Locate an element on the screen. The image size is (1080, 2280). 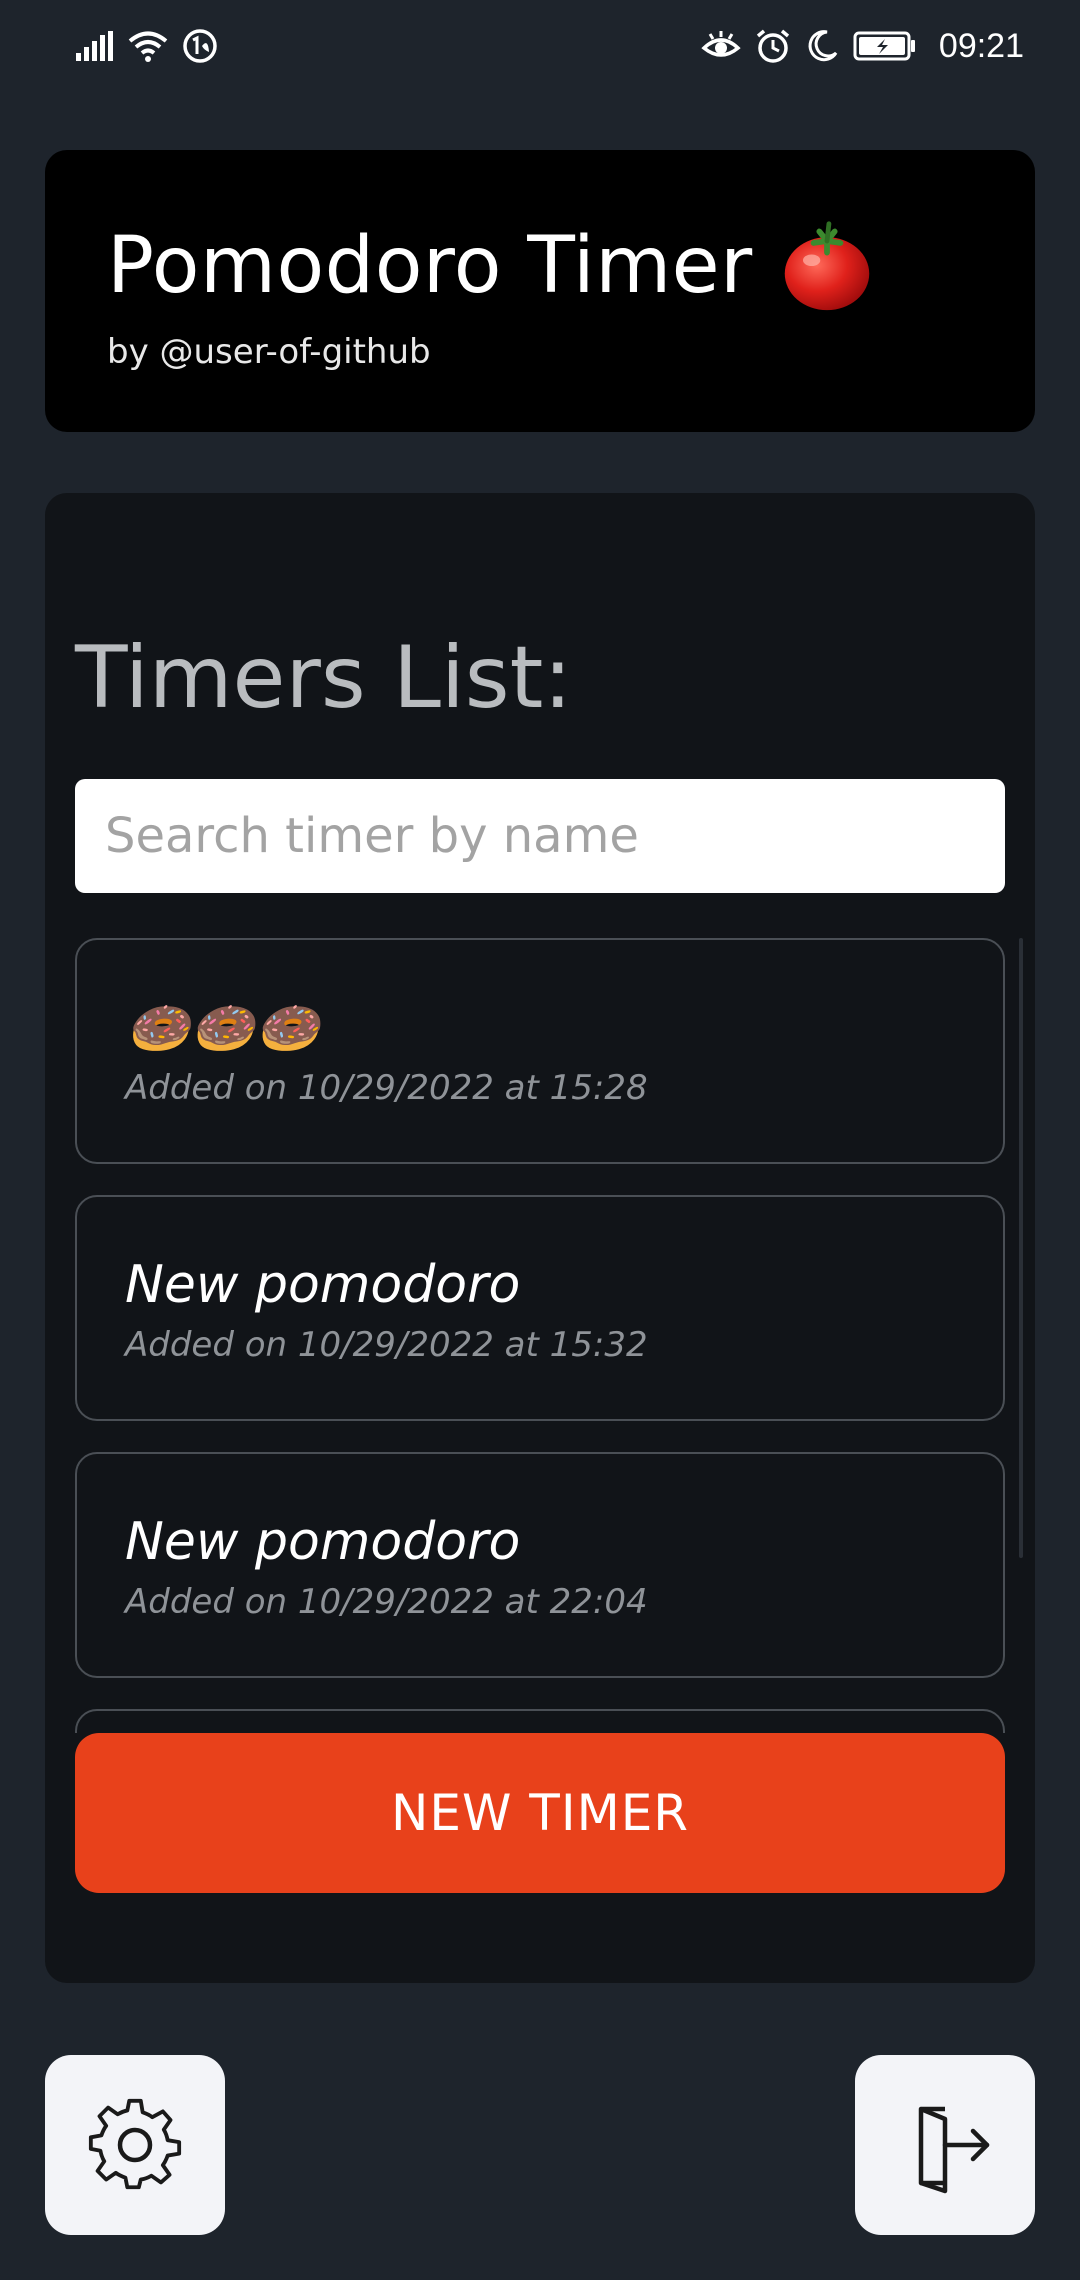
scrollbar is located at coordinates (1021, 1248).